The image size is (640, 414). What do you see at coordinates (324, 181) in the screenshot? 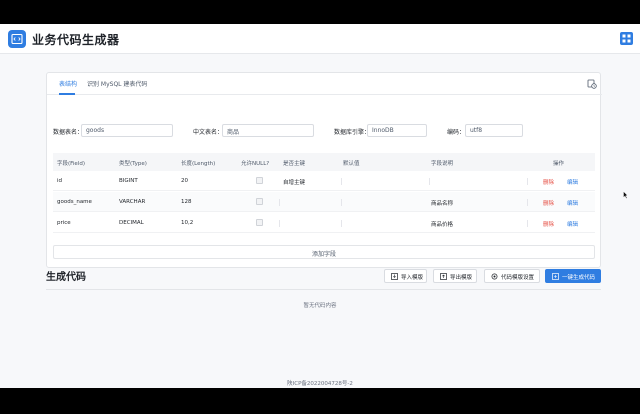
I see `table-row: id BIGINT 20 自增主键 删除 编辑` at bounding box center [324, 181].